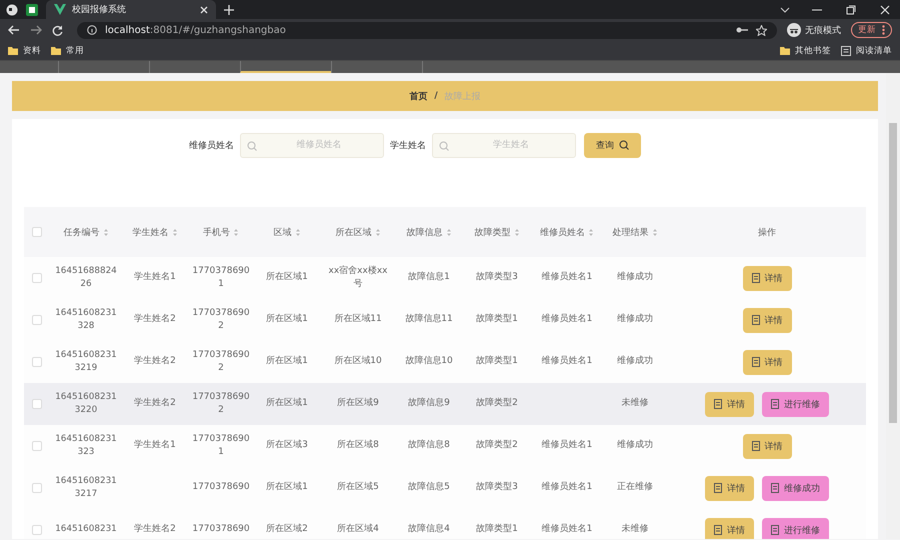  What do you see at coordinates (871, 30) in the screenshot?
I see `update-button: 更新` at bounding box center [871, 30].